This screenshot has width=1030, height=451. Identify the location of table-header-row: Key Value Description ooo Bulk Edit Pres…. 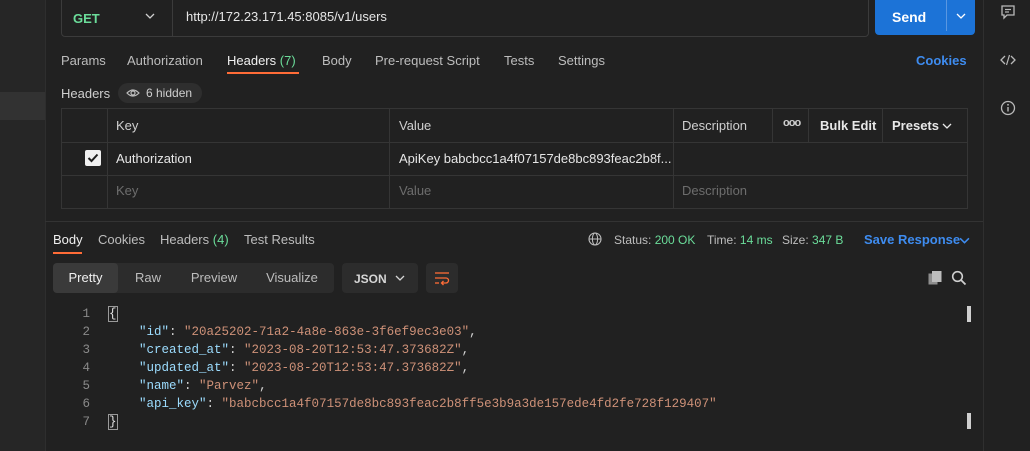
(514, 126).